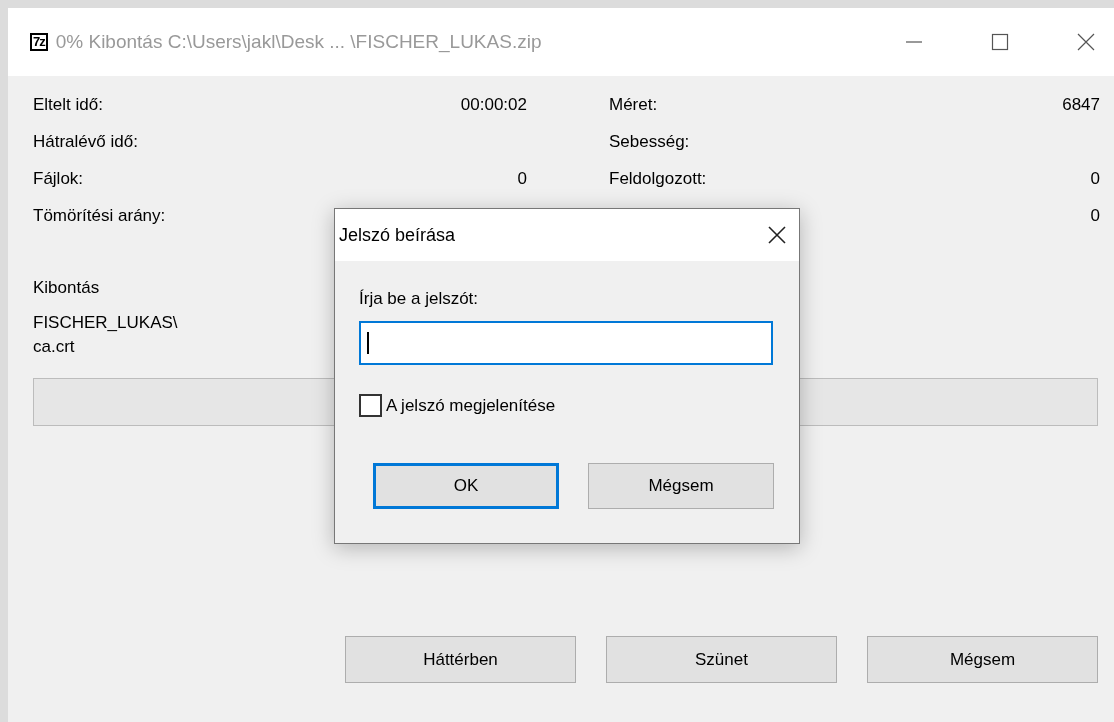  I want to click on stat-label: Eltelt idő:, so click(68, 105).